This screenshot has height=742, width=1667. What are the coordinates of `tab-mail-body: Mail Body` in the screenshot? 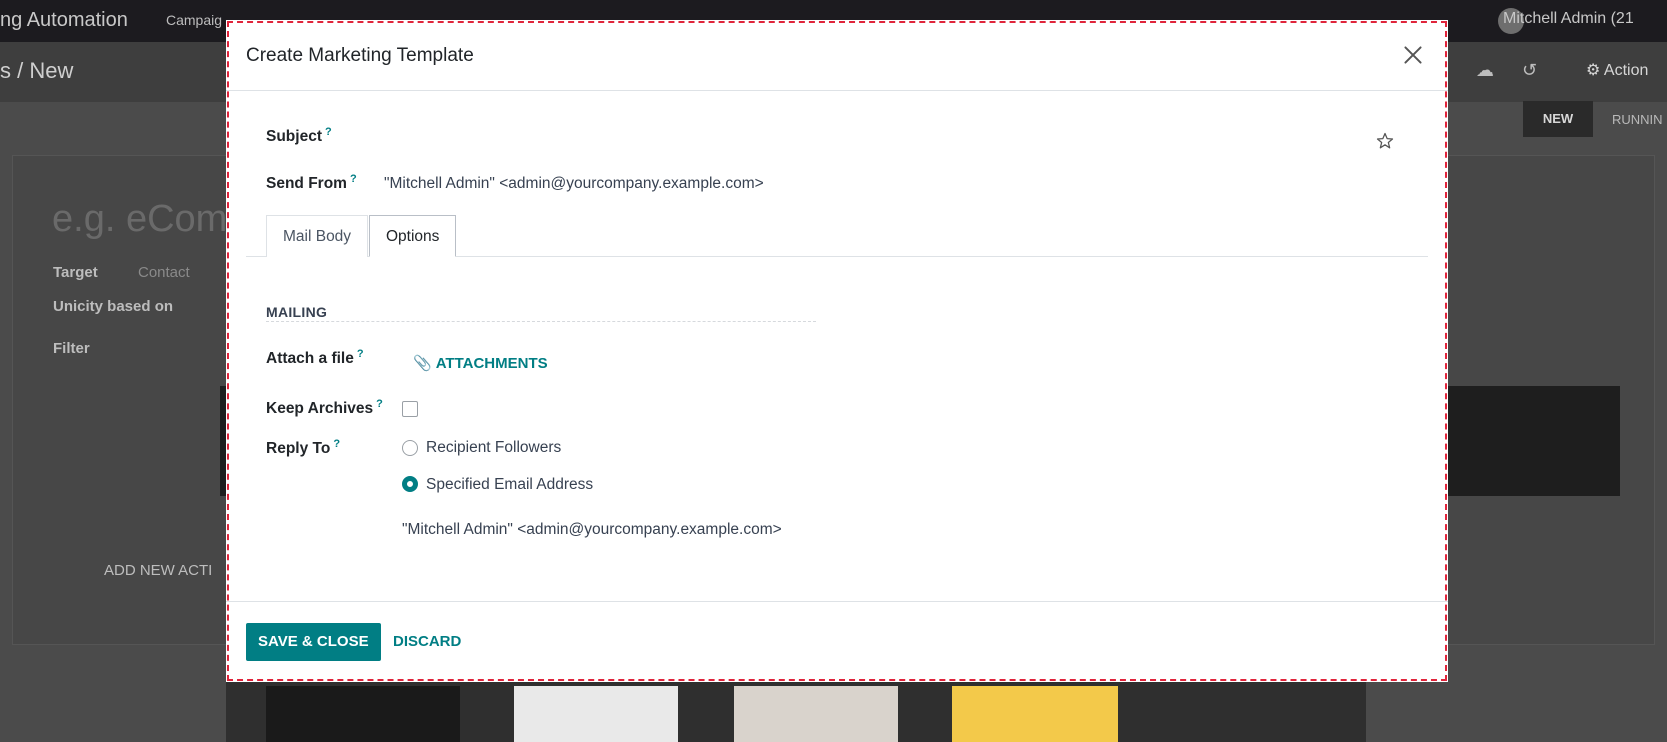 It's located at (317, 236).